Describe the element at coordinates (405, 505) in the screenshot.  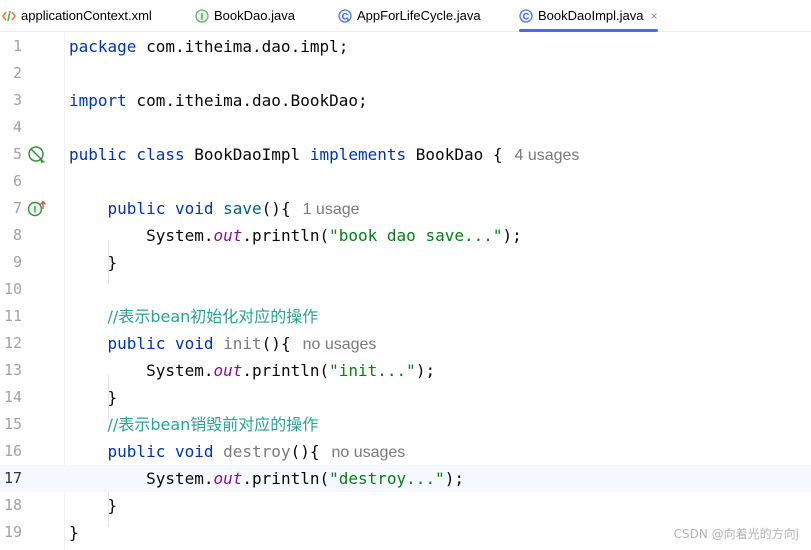
I see `code-line: 18 }` at that location.